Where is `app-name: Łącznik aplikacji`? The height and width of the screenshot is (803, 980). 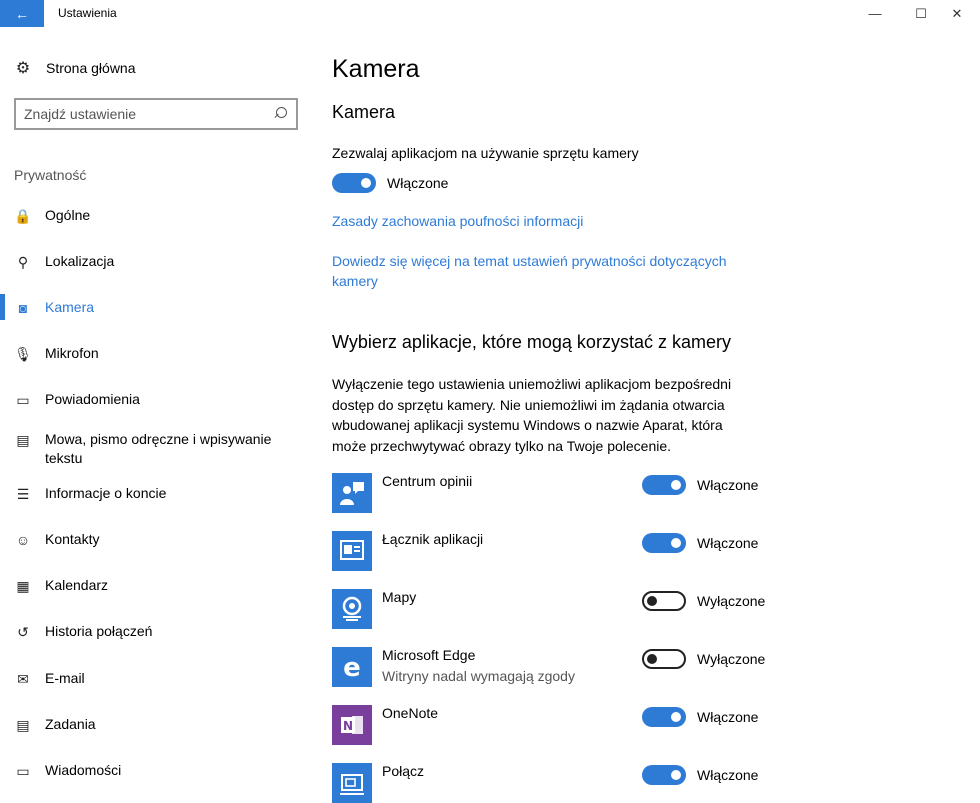
app-name: Łącznik aplikacji is located at coordinates (433, 539).